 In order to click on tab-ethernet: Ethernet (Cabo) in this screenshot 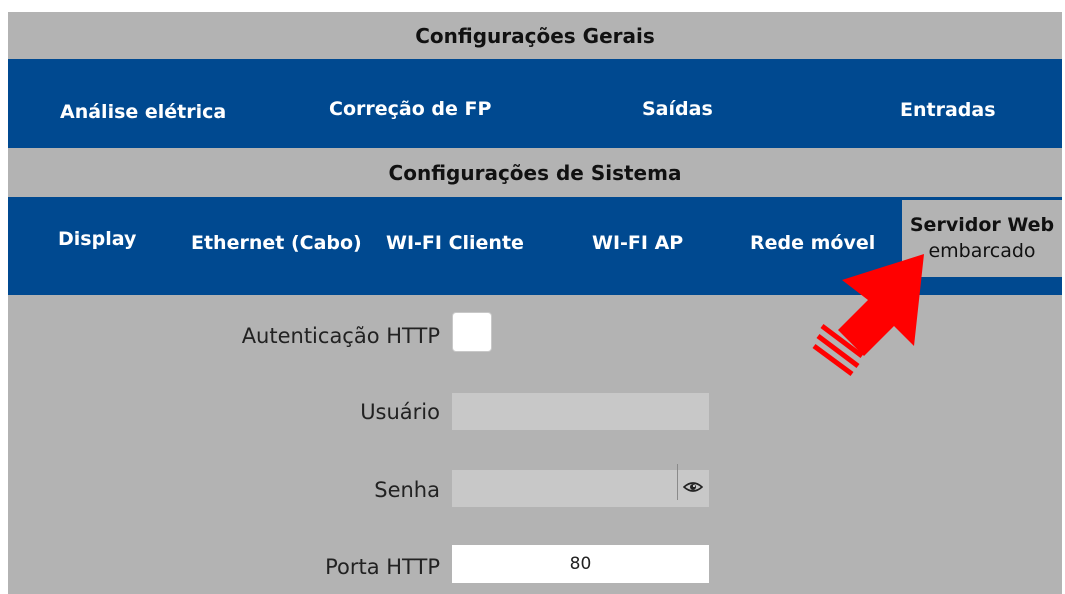, I will do `click(276, 243)`.